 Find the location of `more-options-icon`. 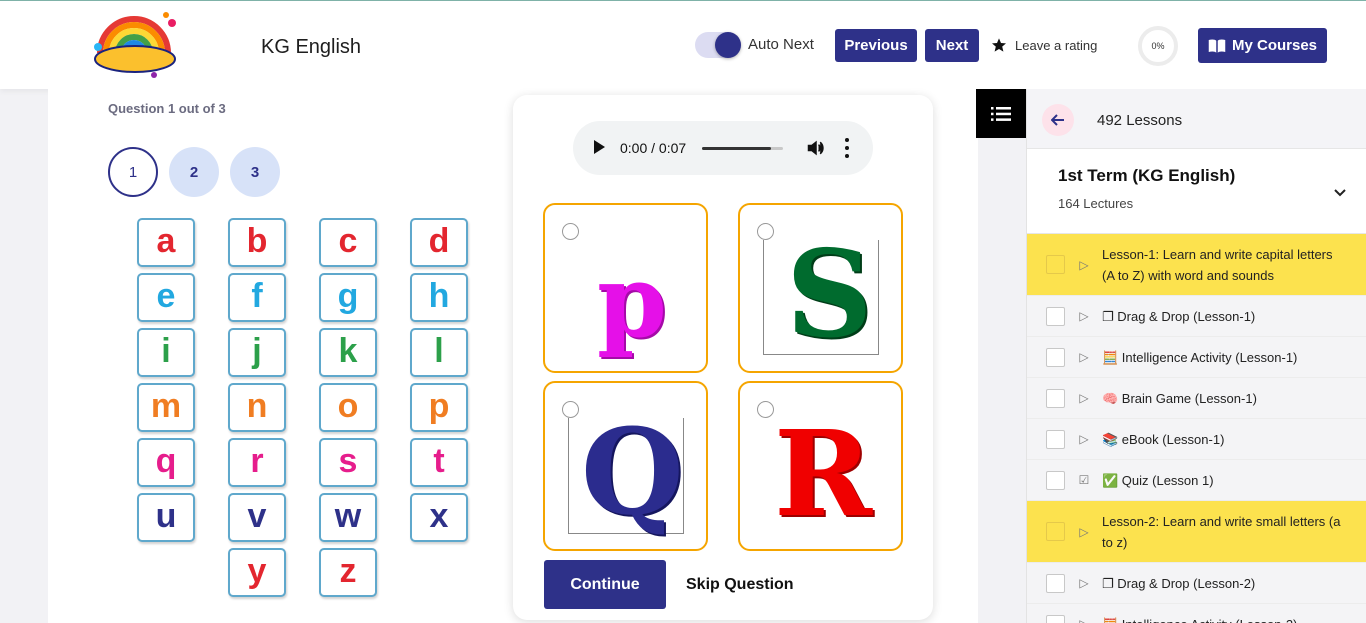

more-options-icon is located at coordinates (847, 148).